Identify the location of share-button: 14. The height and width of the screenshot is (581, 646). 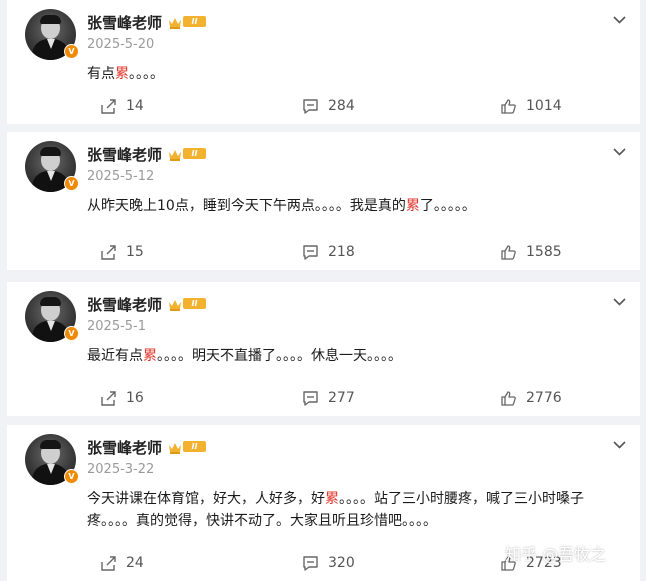
(122, 106).